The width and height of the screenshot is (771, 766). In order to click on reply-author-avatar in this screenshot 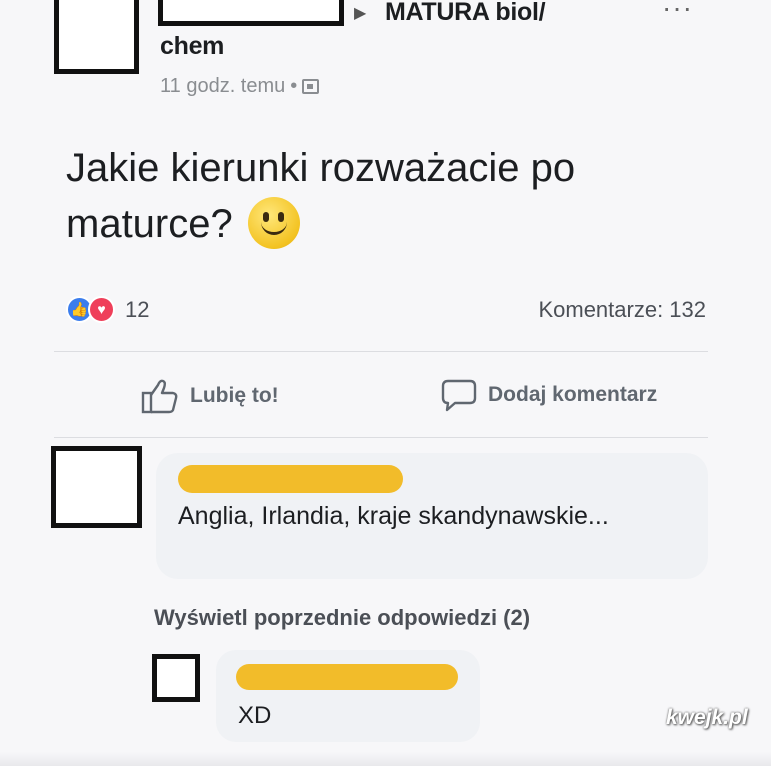, I will do `click(176, 678)`.